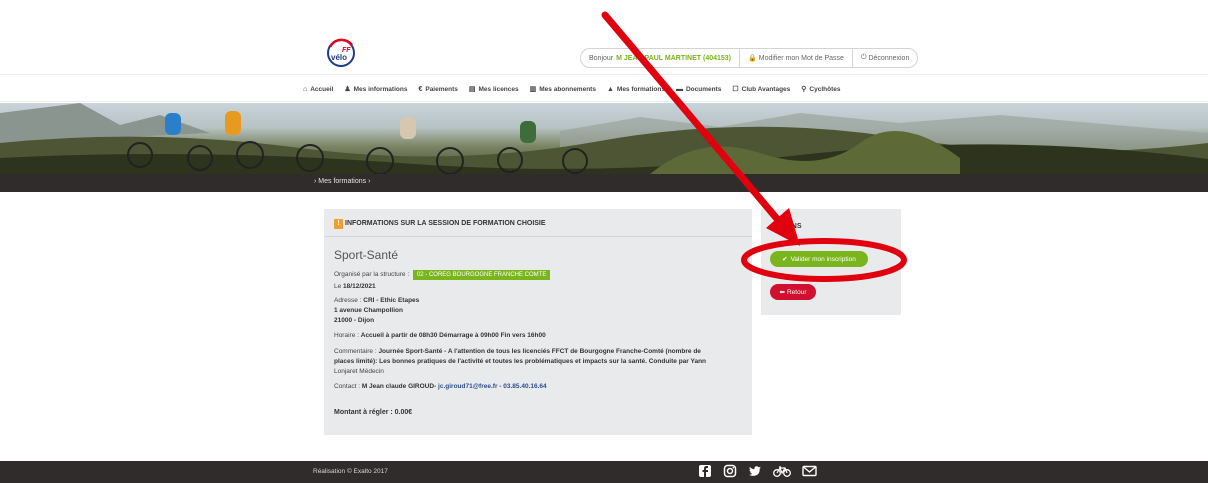  What do you see at coordinates (700, 128) in the screenshot?
I see `annotation-arrow` at bounding box center [700, 128].